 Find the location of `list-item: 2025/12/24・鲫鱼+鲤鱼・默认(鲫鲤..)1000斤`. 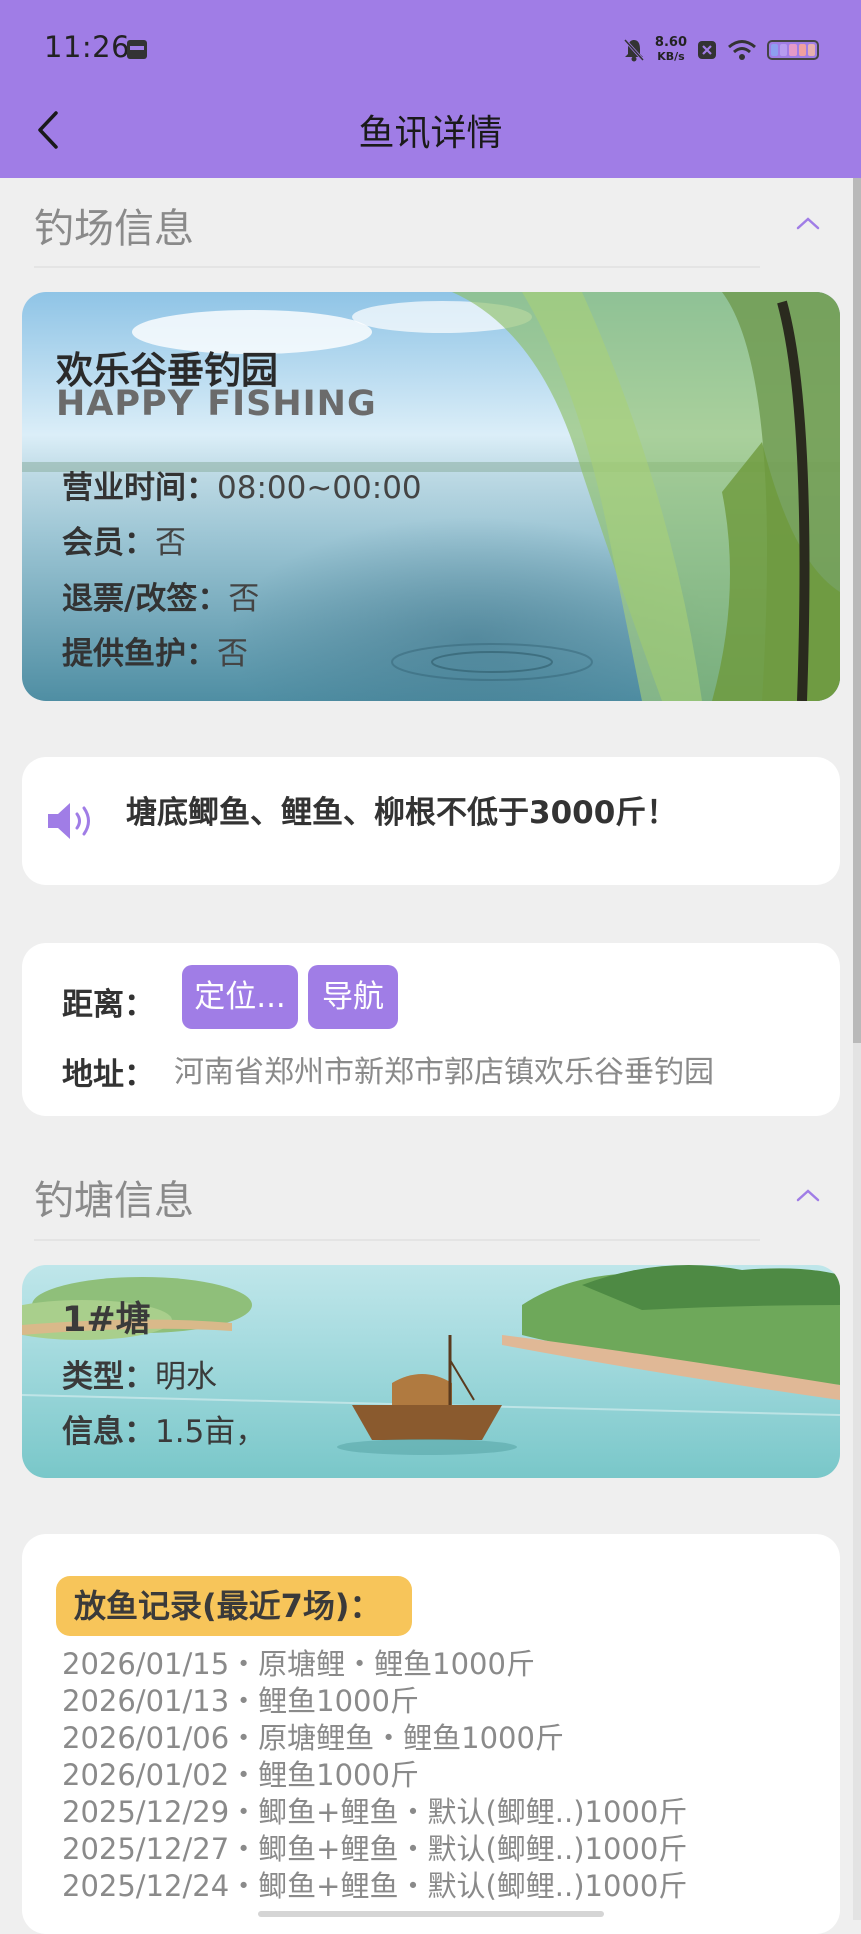

list-item: 2025/12/24・鲫鱼+鲤鱼・默认(鲫鲤..)1000斤 is located at coordinates (375, 1886).